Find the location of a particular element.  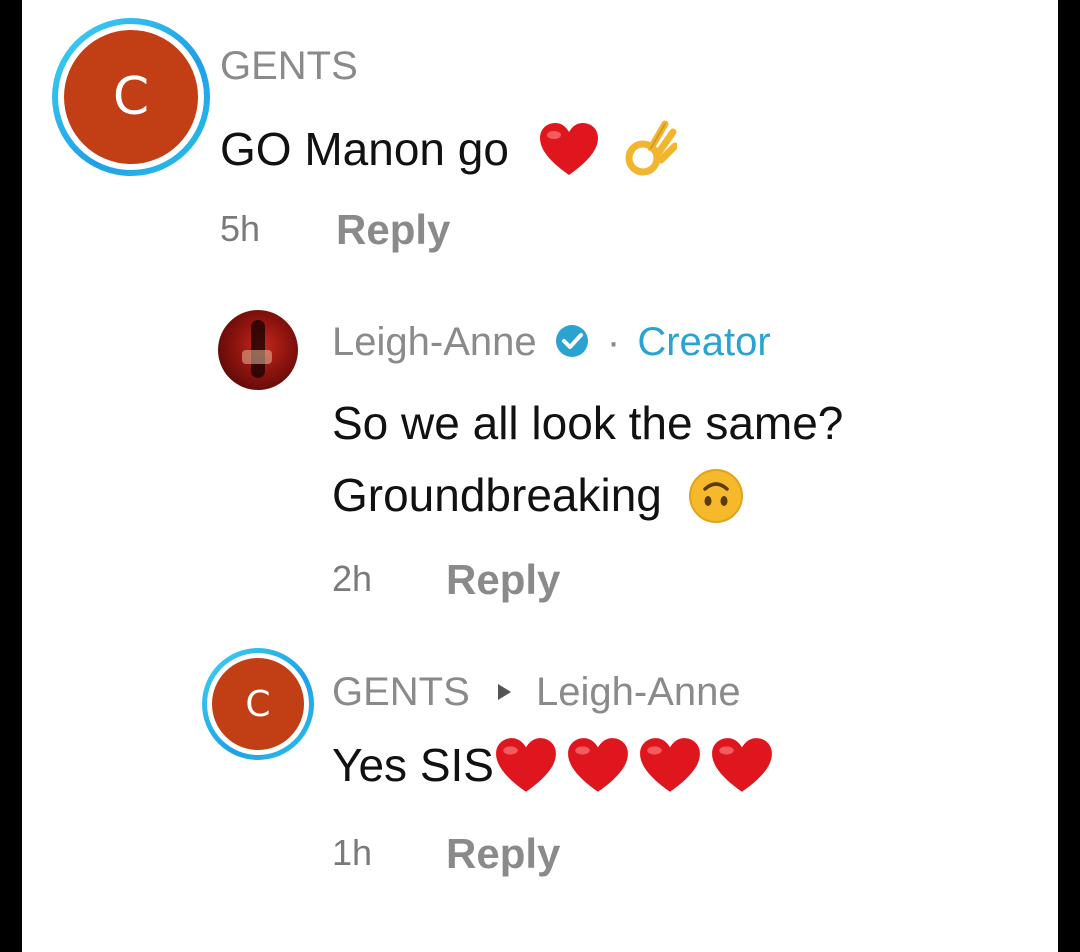

comment-text: Yes SIS is located at coordinates (553, 766).